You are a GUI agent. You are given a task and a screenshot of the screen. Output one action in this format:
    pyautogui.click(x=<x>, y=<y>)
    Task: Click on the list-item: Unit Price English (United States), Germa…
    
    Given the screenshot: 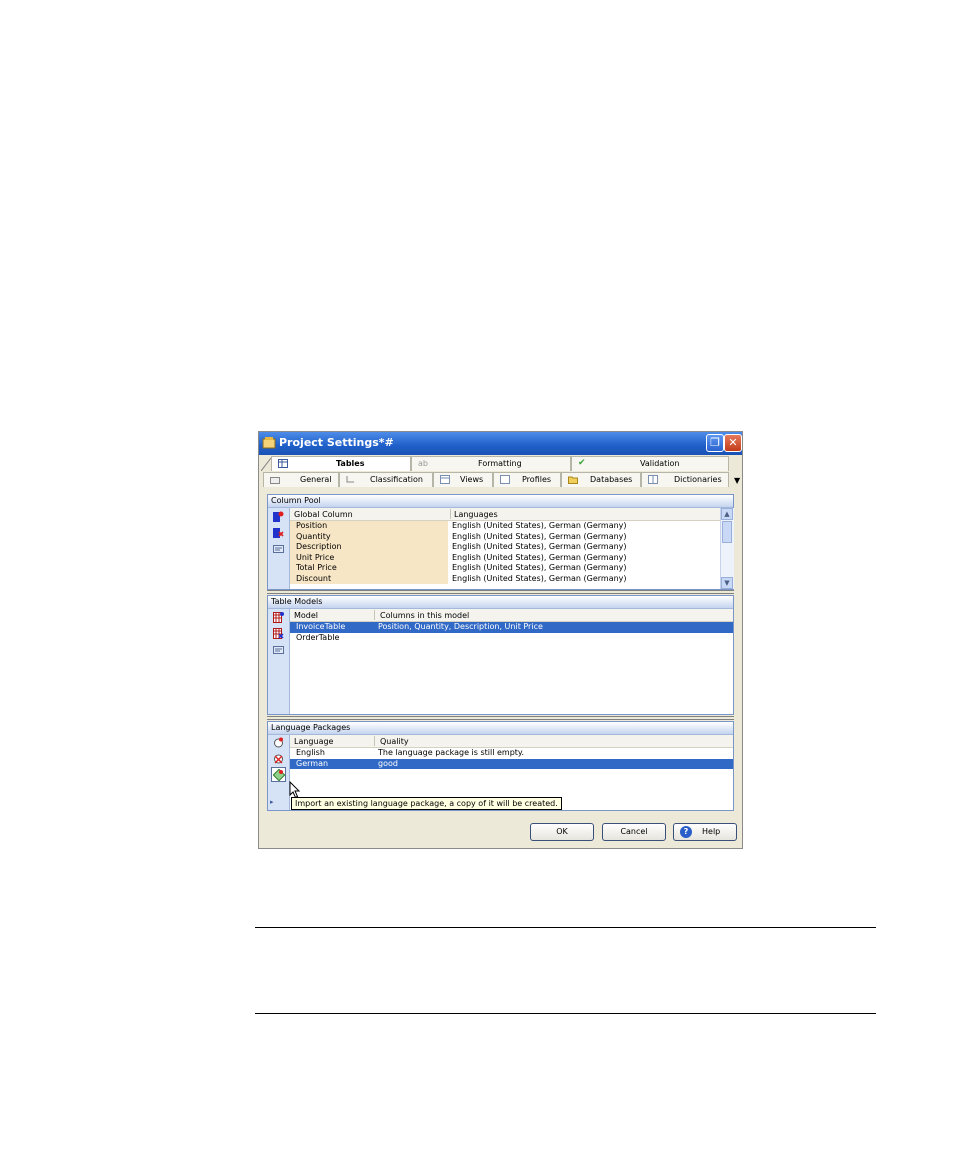 What is the action you would take?
    pyautogui.click(x=505, y=557)
    